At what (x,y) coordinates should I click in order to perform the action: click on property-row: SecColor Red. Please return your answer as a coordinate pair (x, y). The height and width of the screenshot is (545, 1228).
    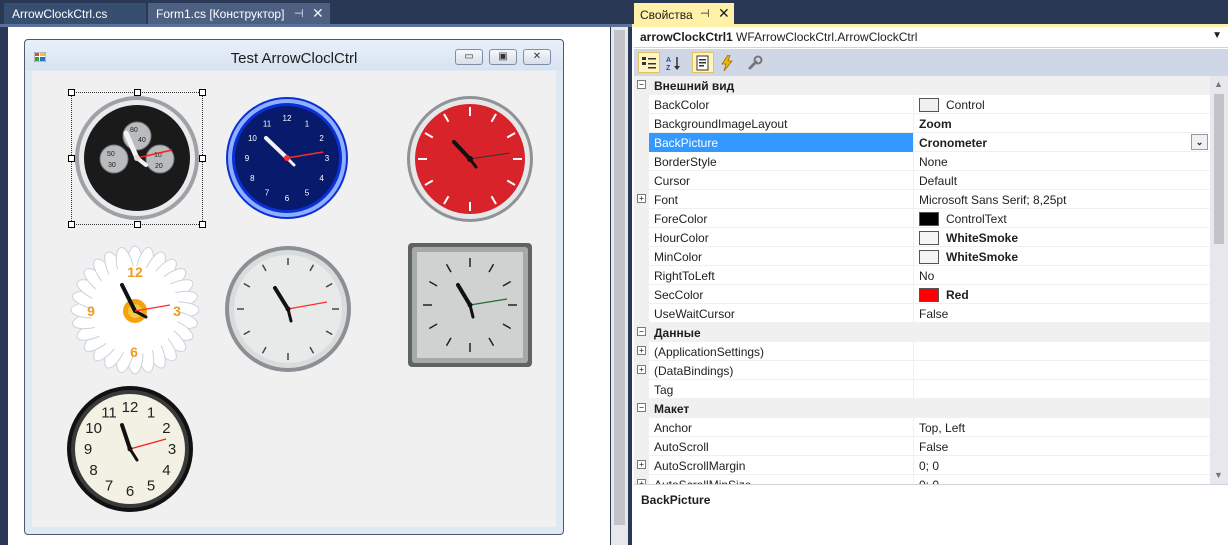
    Looking at the image, I should click on (922, 294).